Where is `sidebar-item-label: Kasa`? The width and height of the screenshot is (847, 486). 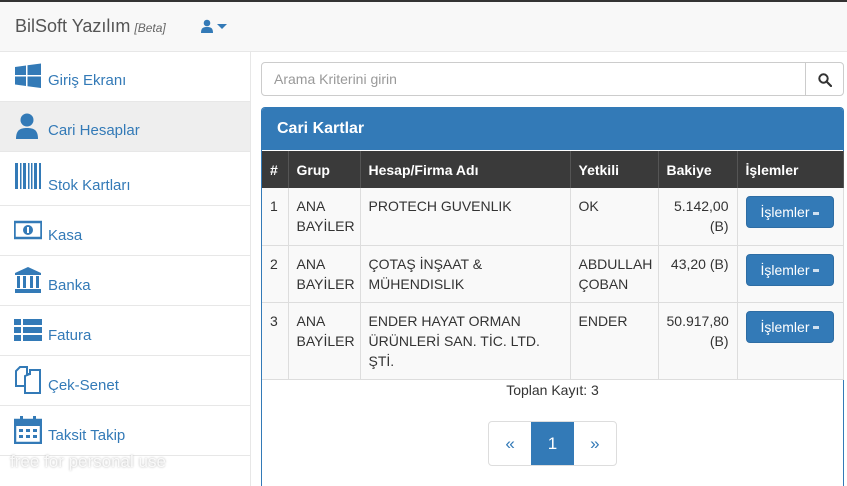 sidebar-item-label: Kasa is located at coordinates (65, 235).